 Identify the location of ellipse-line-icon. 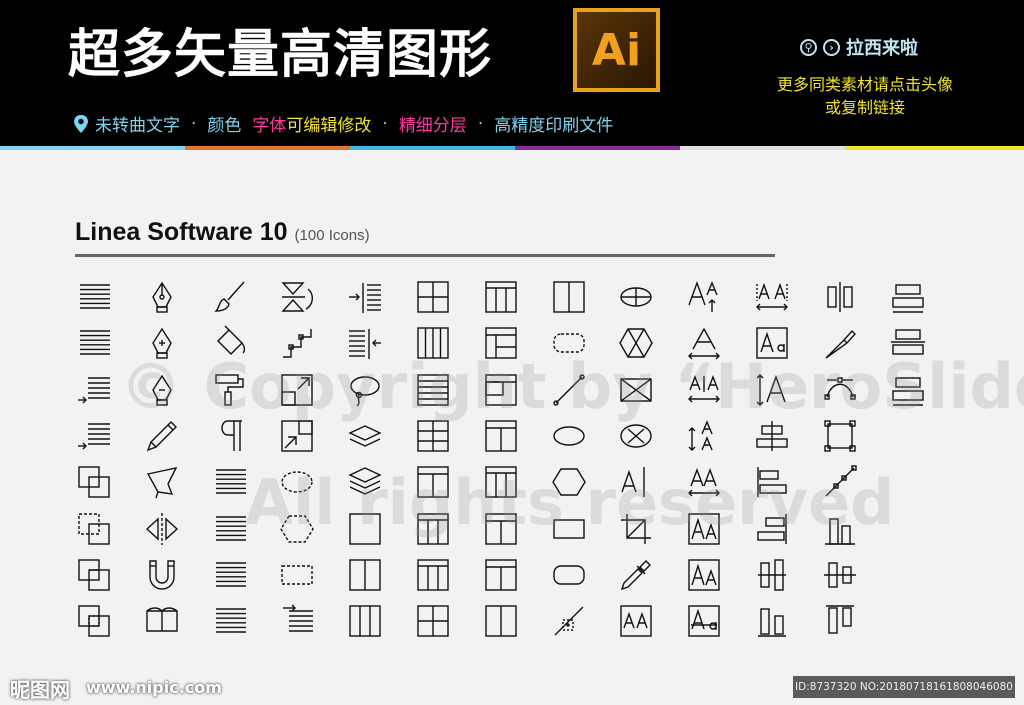
(636, 297).